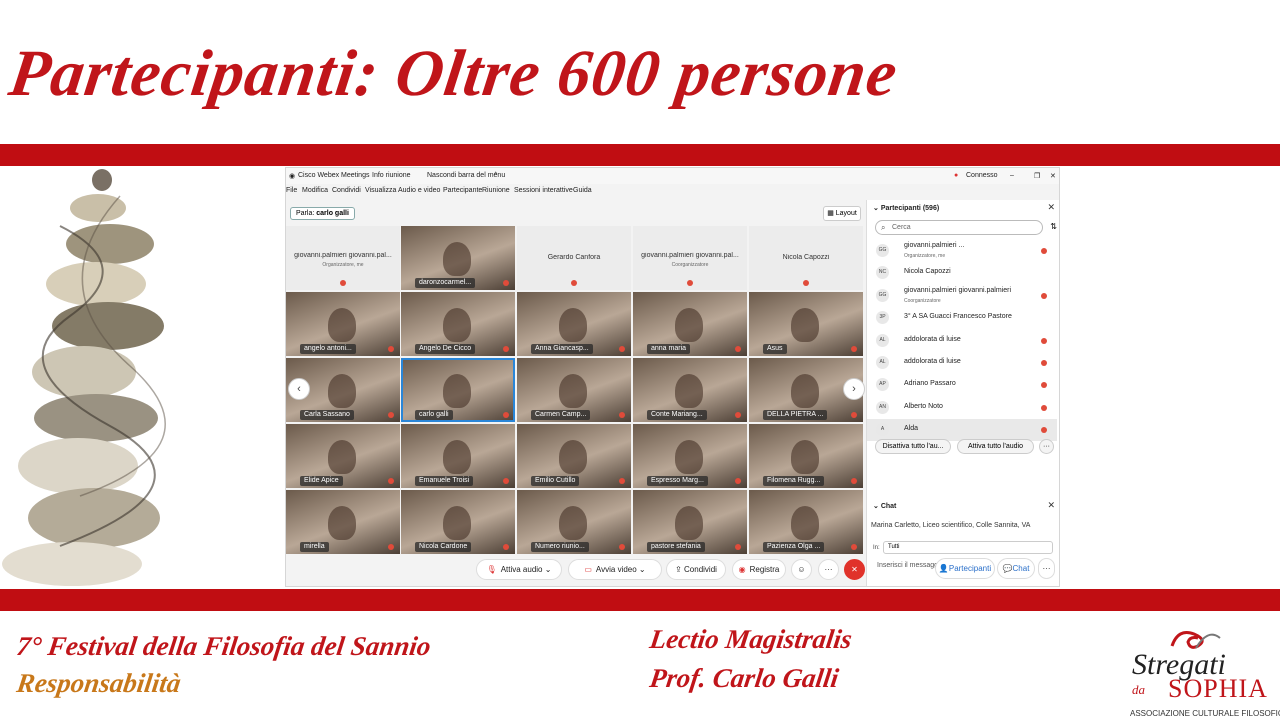 The width and height of the screenshot is (1280, 720). I want to click on layout-button: ▦ Layout, so click(842, 213).